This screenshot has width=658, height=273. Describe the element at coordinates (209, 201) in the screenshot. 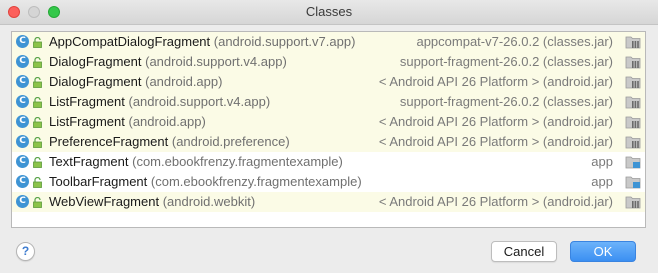

I see `class-package: (android.webkit)` at that location.